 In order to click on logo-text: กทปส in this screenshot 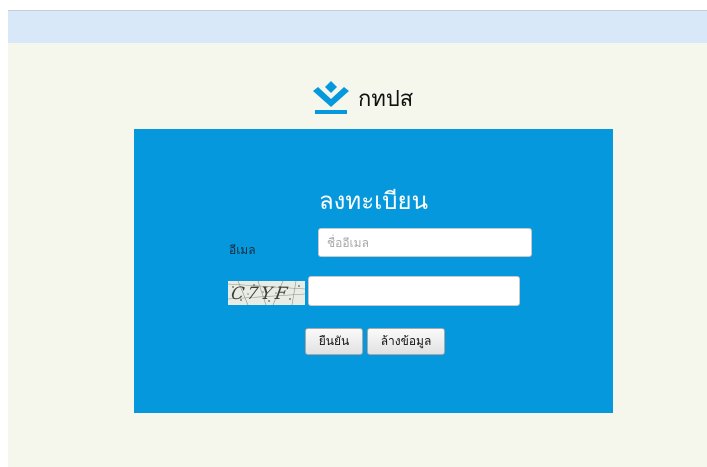, I will do `click(386, 99)`.